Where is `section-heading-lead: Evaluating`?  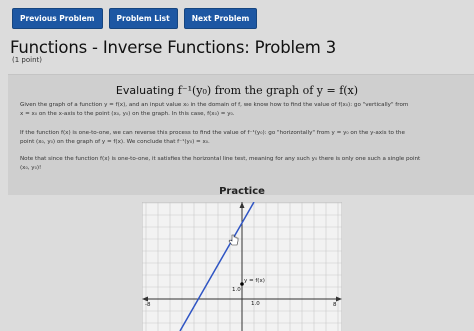
section-heading-lead: Evaluating is located at coordinates (146, 90).